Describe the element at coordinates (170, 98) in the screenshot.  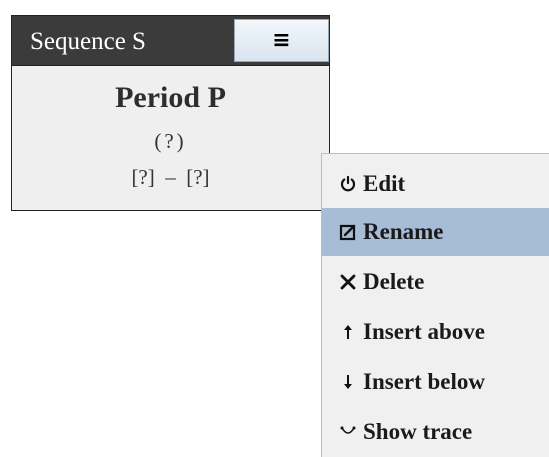
I see `period-name: Period P` at that location.